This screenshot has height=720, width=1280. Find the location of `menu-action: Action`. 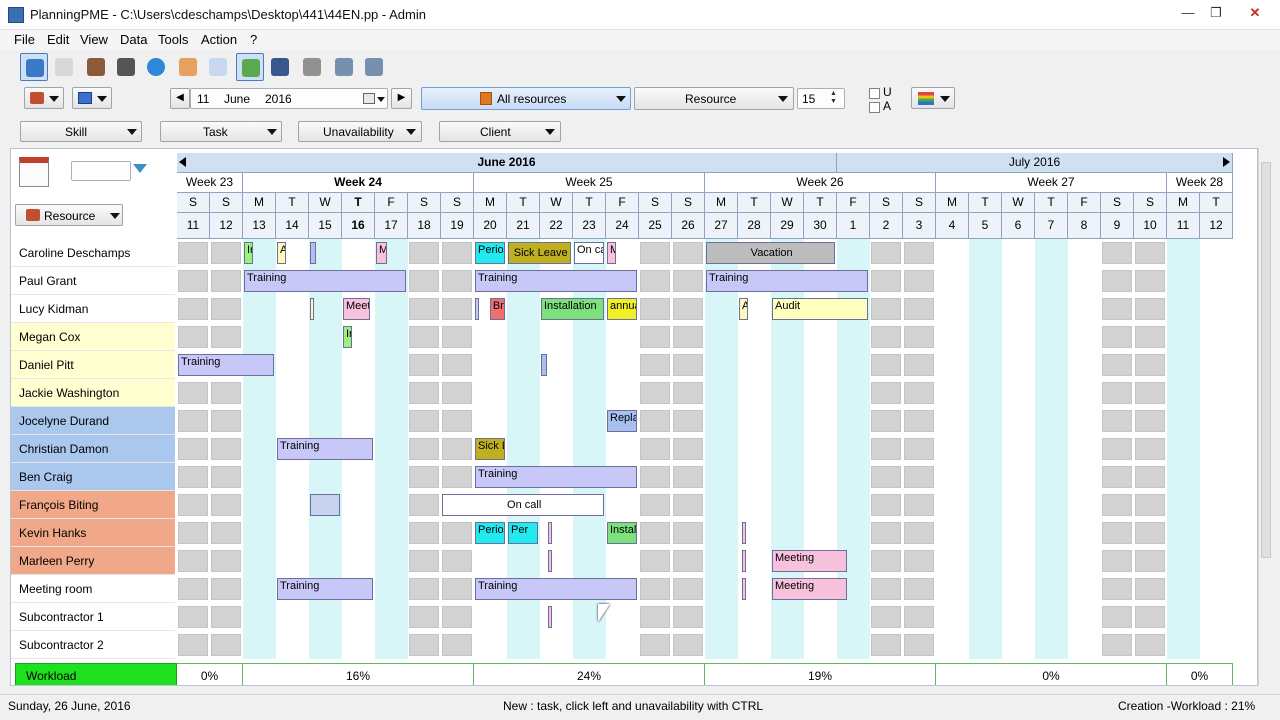

menu-action: Action is located at coordinates (219, 39).